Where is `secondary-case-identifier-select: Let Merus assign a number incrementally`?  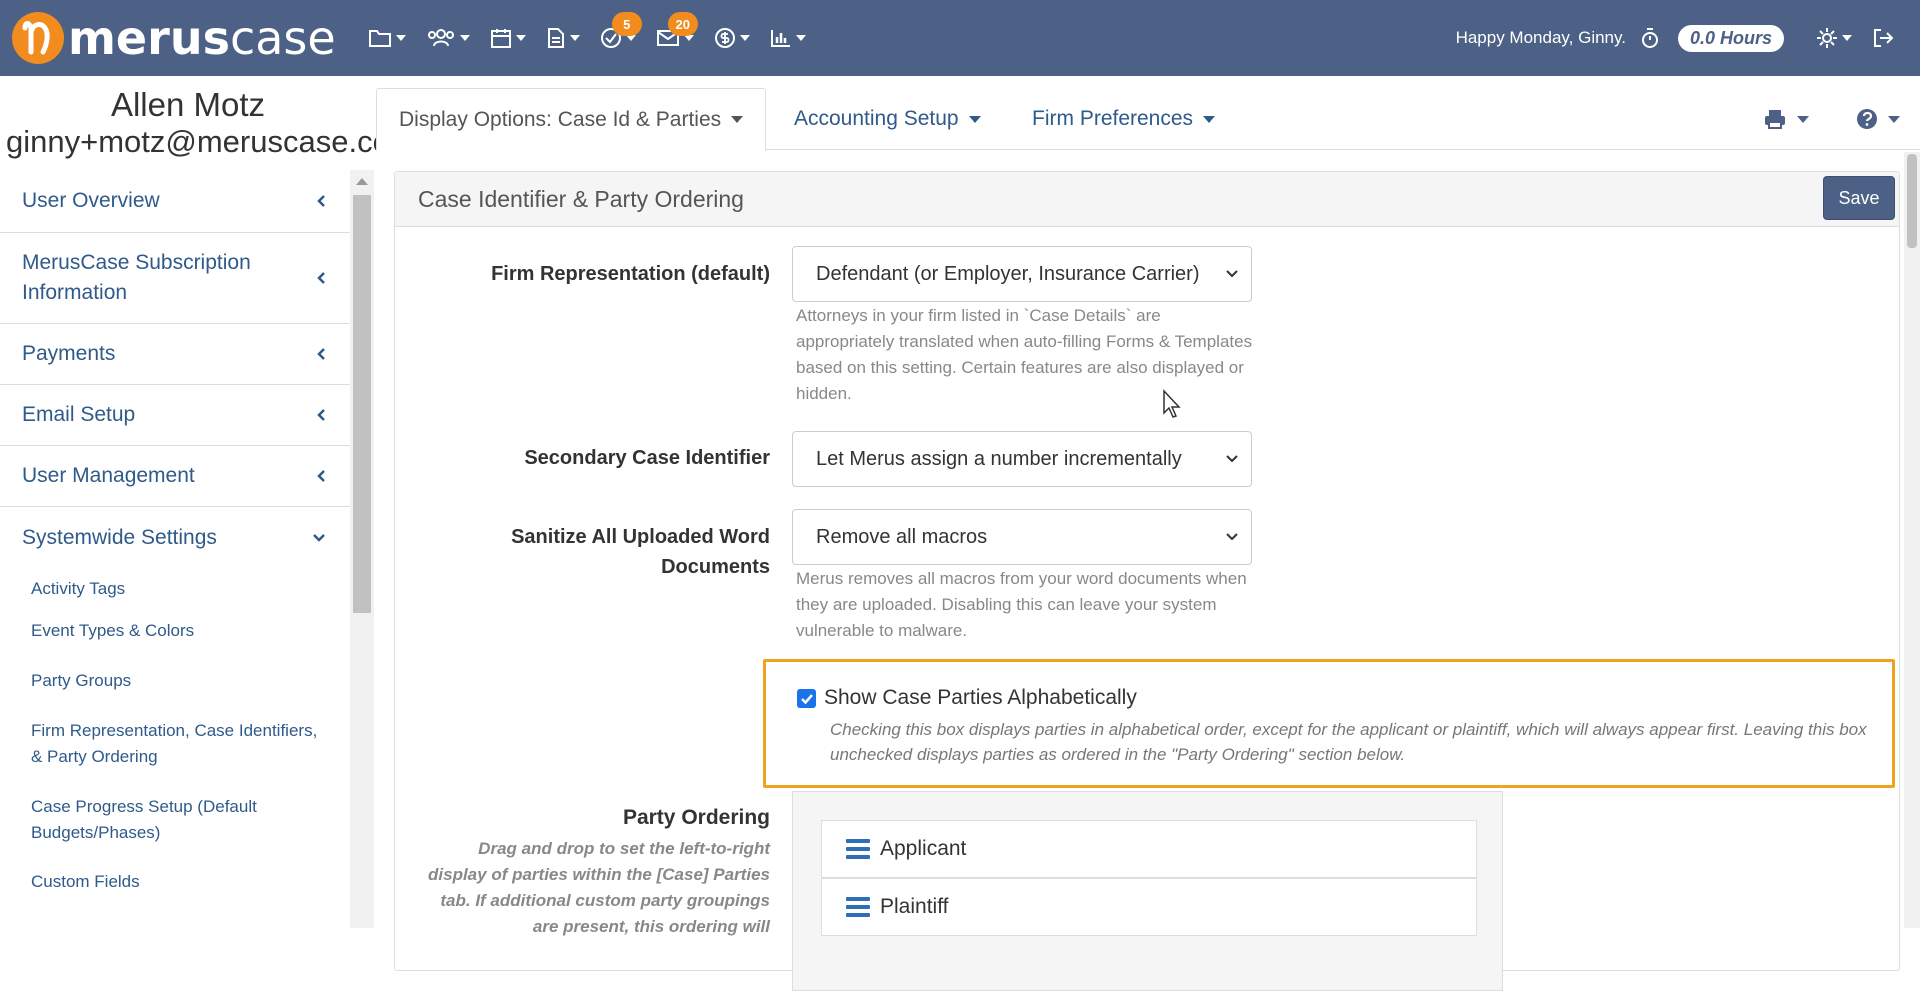
secondary-case-identifier-select: Let Merus assign a number incrementally is located at coordinates (1022, 459).